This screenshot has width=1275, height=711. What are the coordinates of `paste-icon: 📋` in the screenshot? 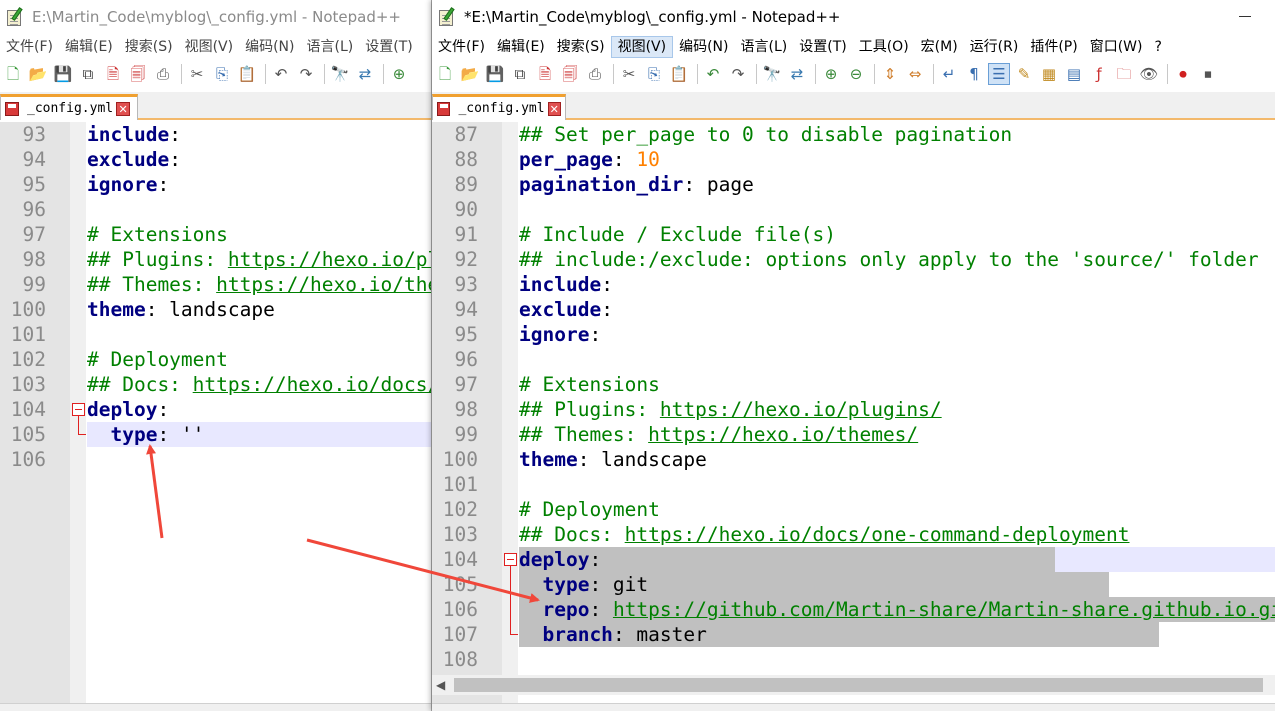 It's located at (679, 74).